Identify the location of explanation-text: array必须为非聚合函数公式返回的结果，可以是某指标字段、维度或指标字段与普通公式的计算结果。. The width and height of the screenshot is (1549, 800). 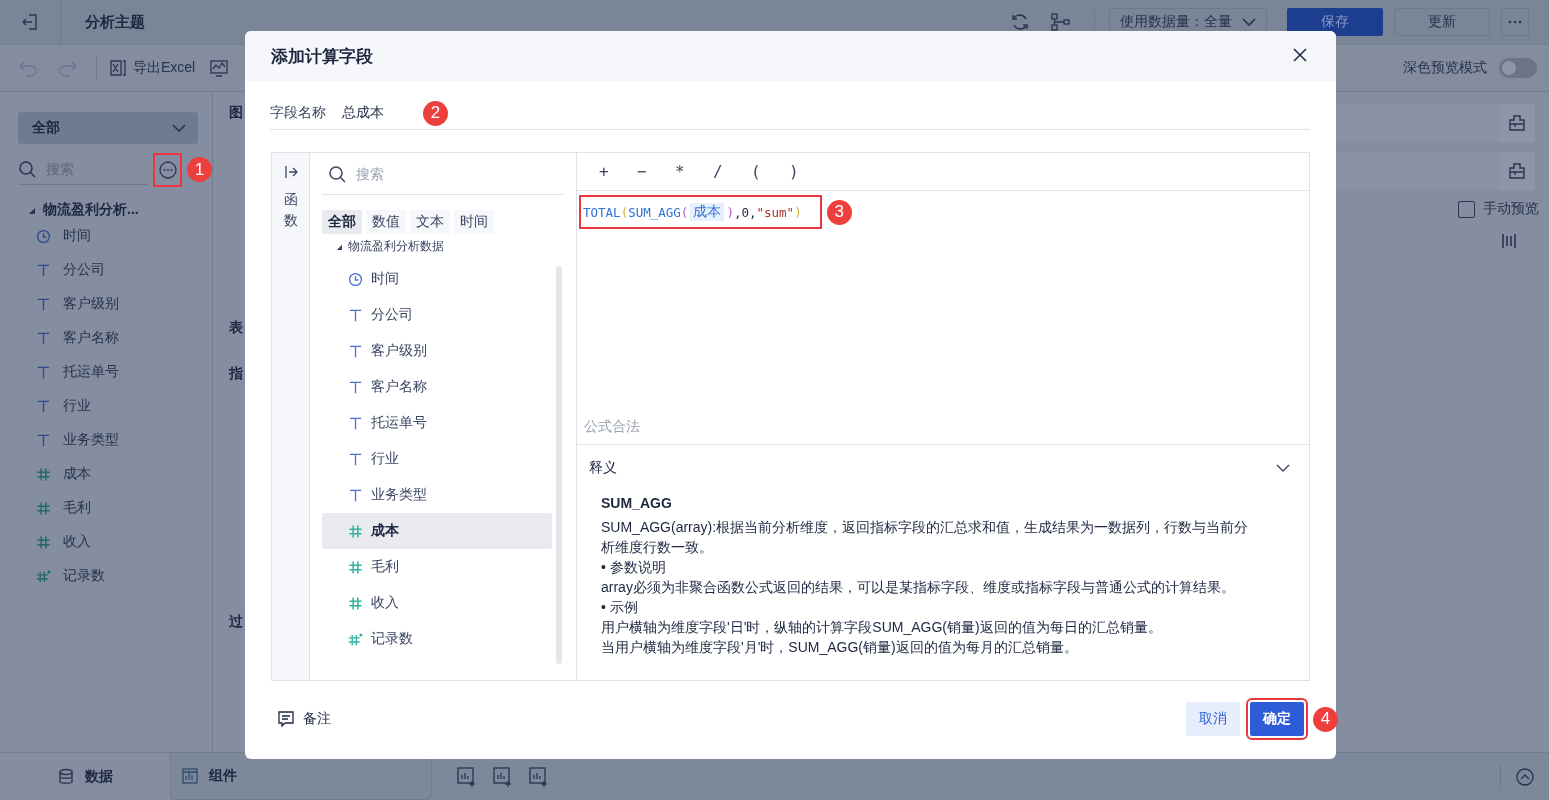
(918, 587).